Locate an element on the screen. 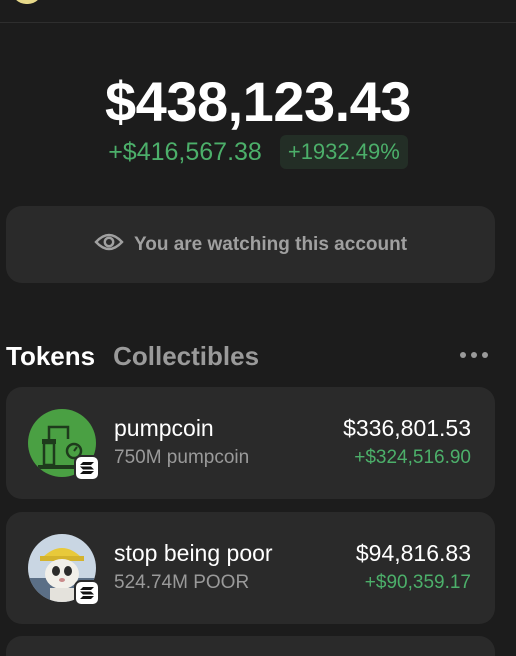 The width and height of the screenshot is (516, 656). token-change: +$90,359.17 is located at coordinates (417, 582).